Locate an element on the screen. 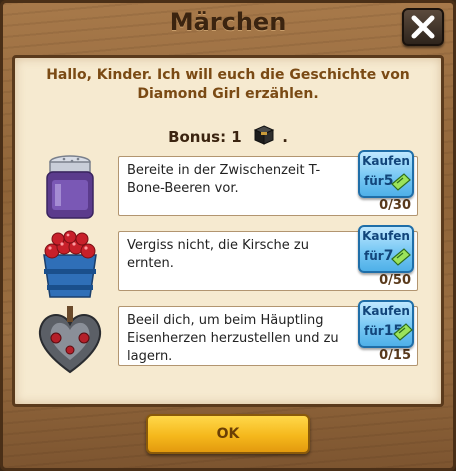  task-text: Vergiss nicht, die Kirsche zu ernten. is located at coordinates (218, 254).